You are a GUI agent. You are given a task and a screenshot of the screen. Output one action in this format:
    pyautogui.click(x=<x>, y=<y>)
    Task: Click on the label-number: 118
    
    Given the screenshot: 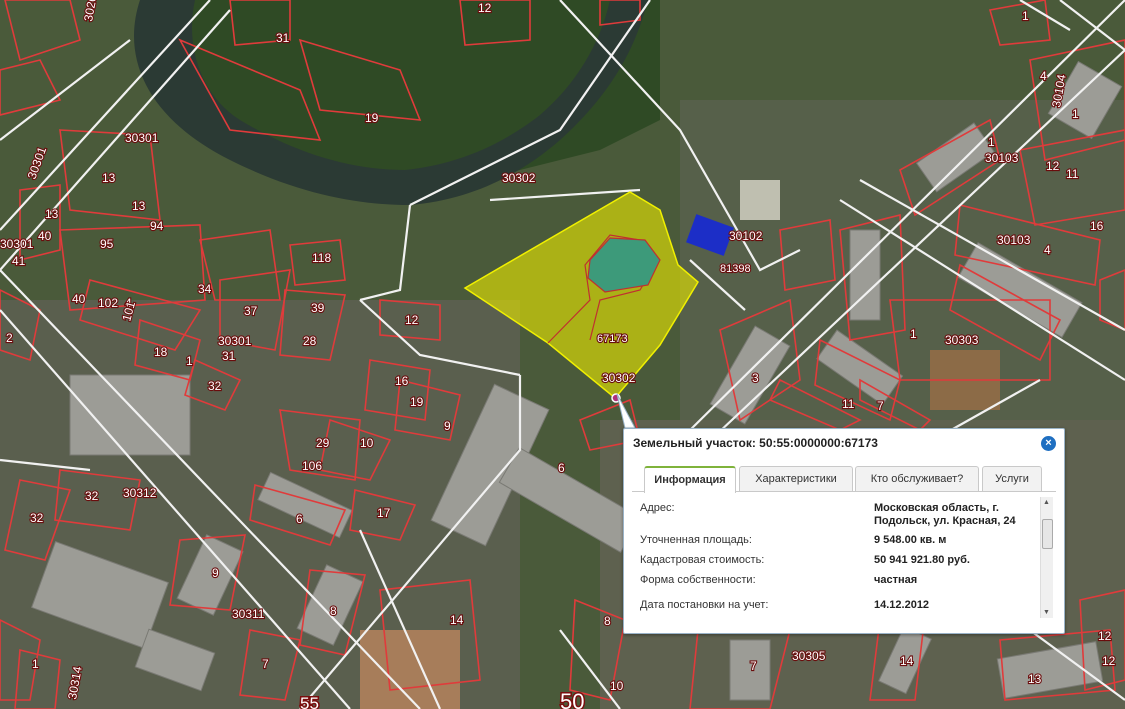 What is the action you would take?
    pyautogui.click(x=321, y=258)
    